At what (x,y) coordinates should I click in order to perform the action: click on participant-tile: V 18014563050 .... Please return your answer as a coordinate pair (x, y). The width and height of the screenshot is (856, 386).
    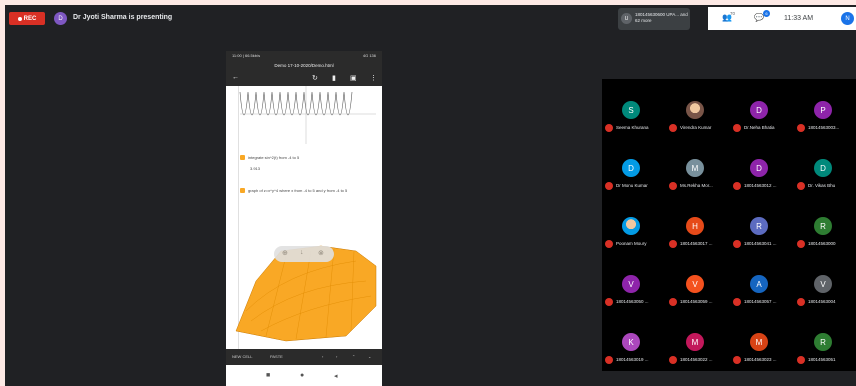
    Looking at the image, I should click on (634, 293).